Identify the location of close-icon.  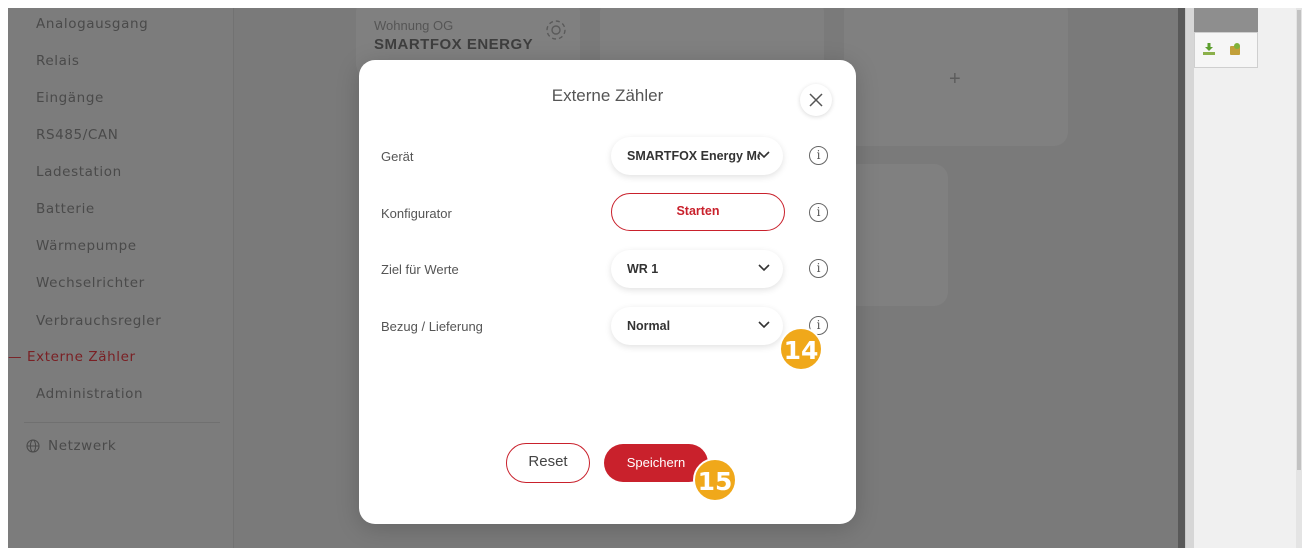
(816, 100).